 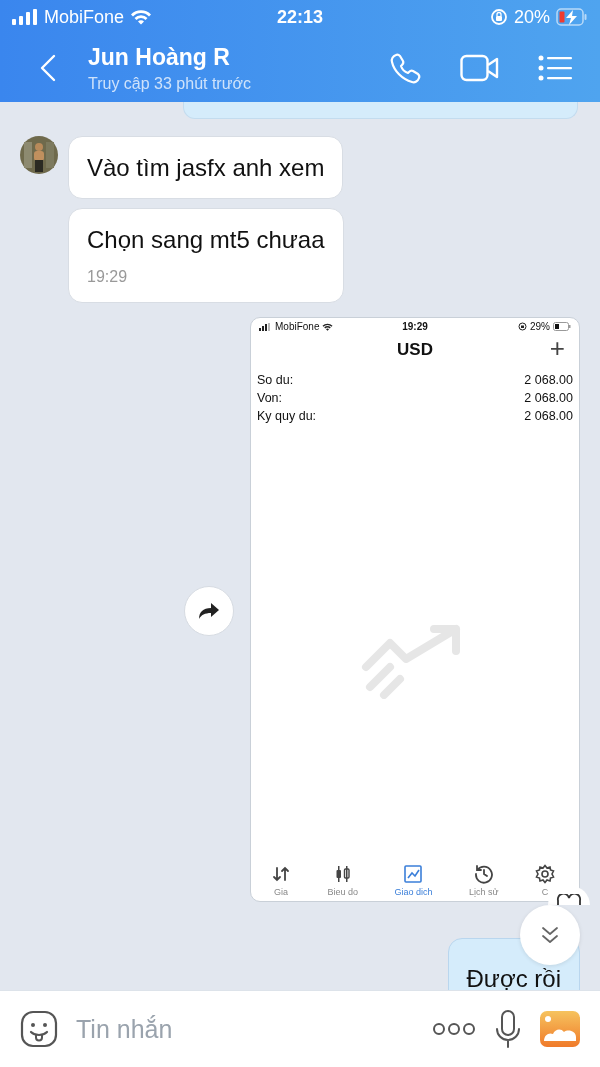 I want to click on tab: Gia, so click(x=281, y=880).